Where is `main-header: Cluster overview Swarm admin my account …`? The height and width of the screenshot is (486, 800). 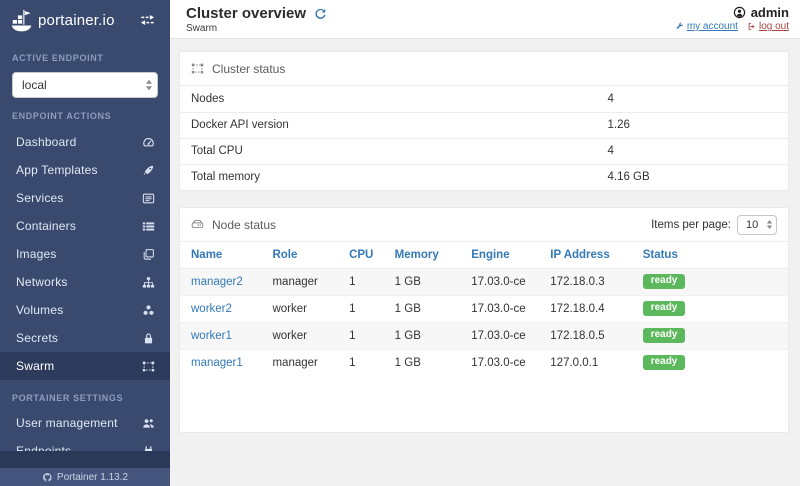 main-header: Cluster overview Swarm admin my account … is located at coordinates (485, 19).